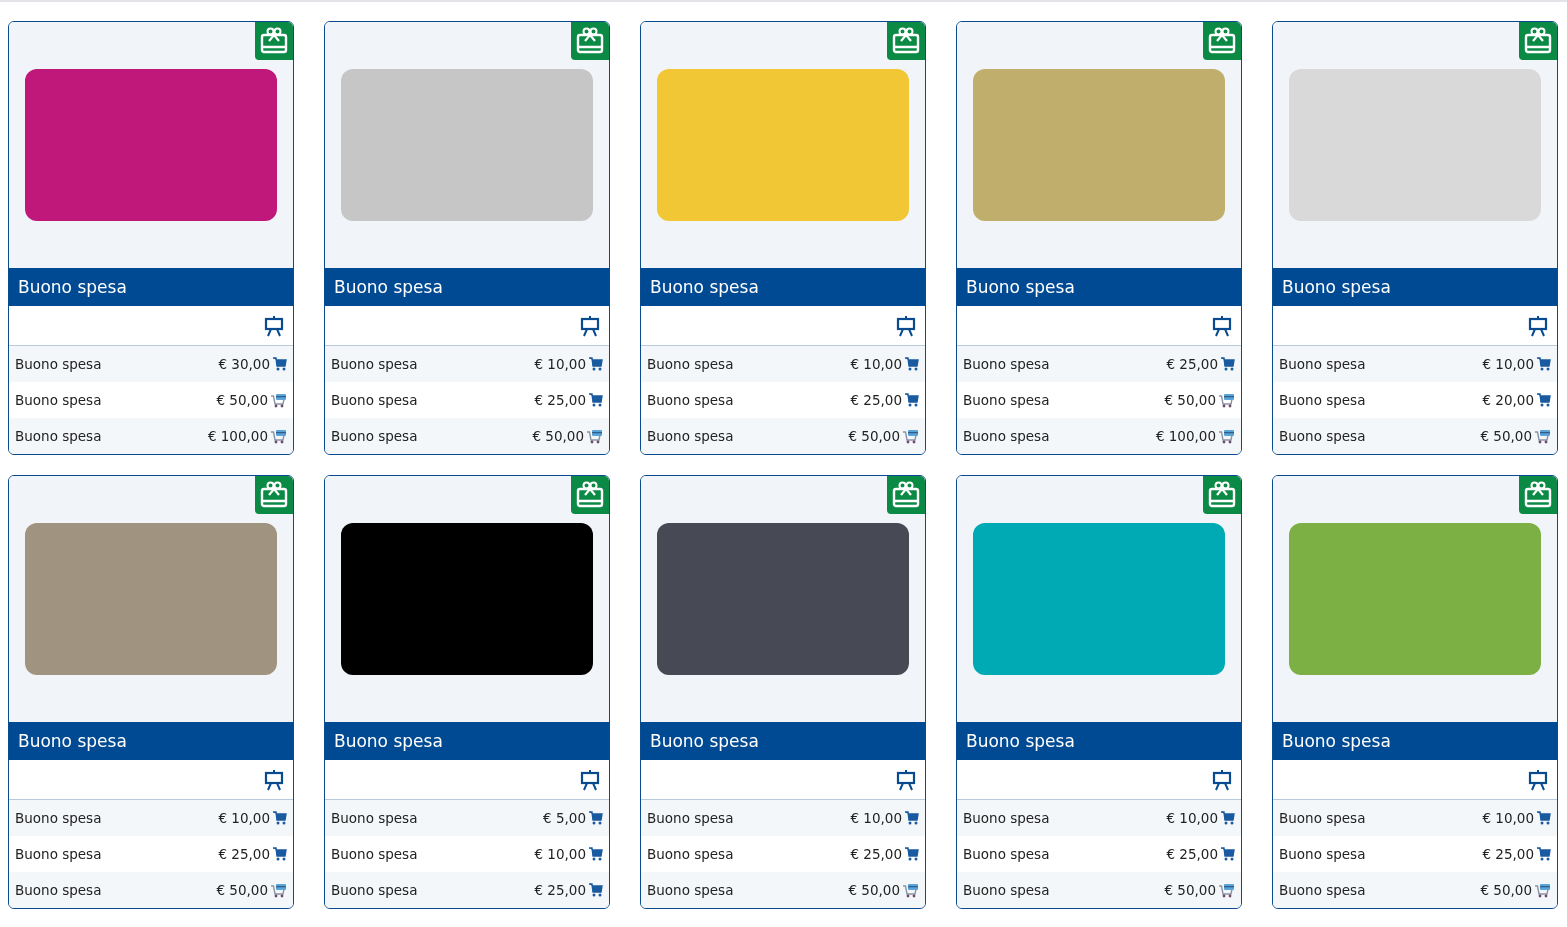 The image size is (1567, 927). Describe the element at coordinates (564, 818) in the screenshot. I see `option-price: € 5,00` at that location.